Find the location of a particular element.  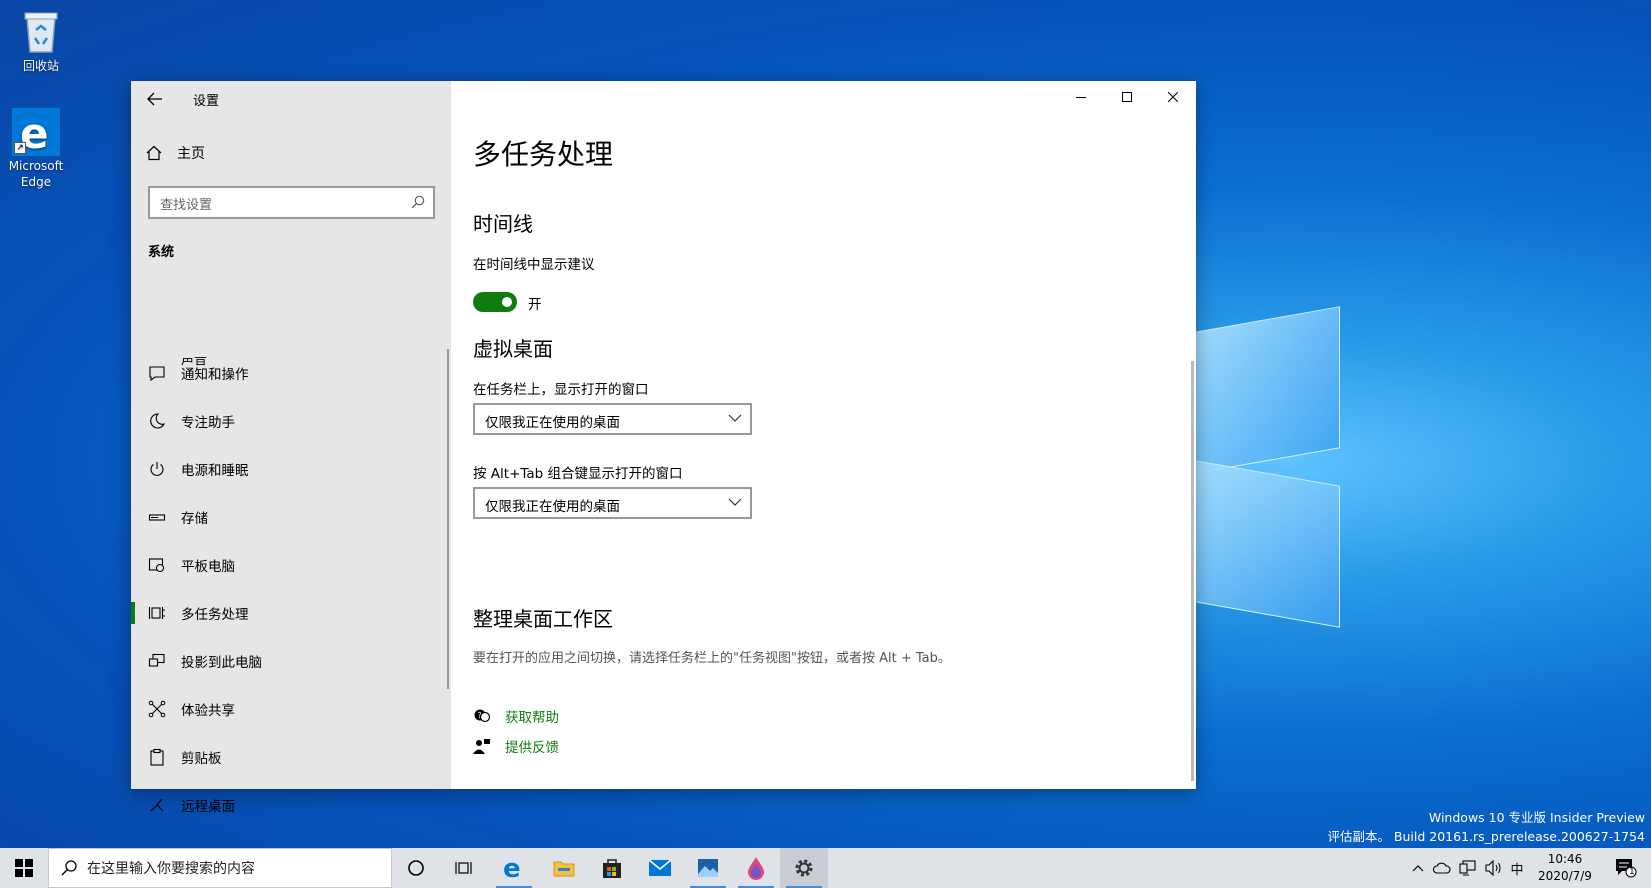

tray-overflow-button is located at coordinates (1418, 868).